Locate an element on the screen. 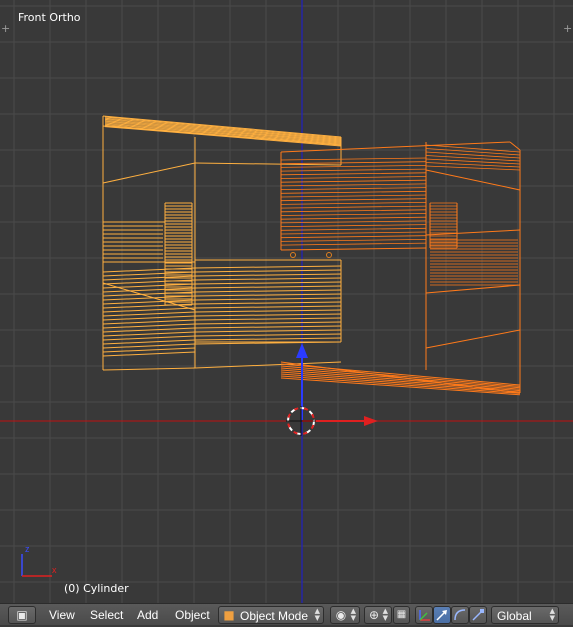 The image size is (573, 627). menu-object: Object is located at coordinates (192, 615).